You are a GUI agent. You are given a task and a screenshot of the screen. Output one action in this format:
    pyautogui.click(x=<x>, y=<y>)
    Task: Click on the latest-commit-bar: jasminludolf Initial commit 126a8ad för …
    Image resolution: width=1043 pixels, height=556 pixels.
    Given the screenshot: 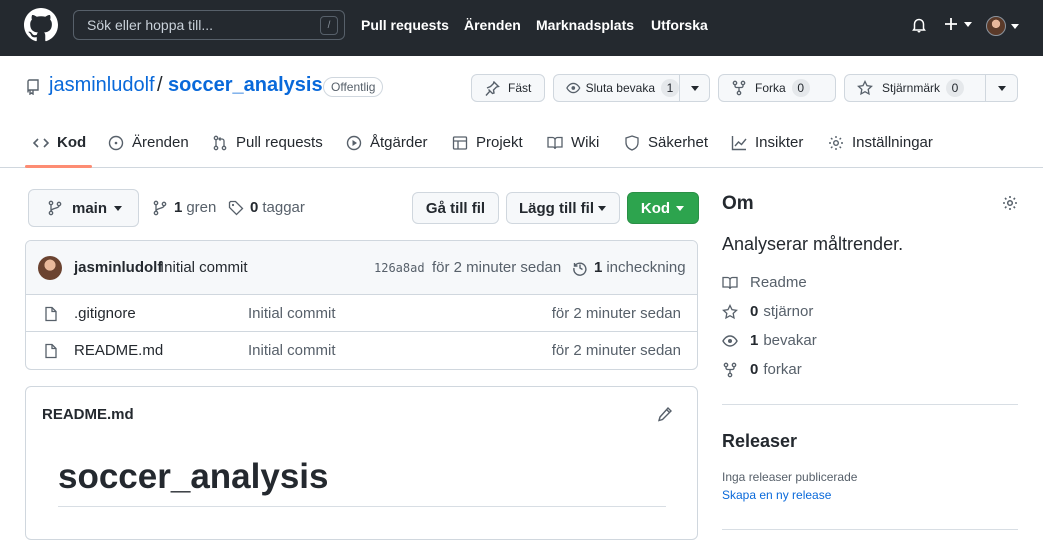 What is the action you would take?
    pyautogui.click(x=361, y=268)
    